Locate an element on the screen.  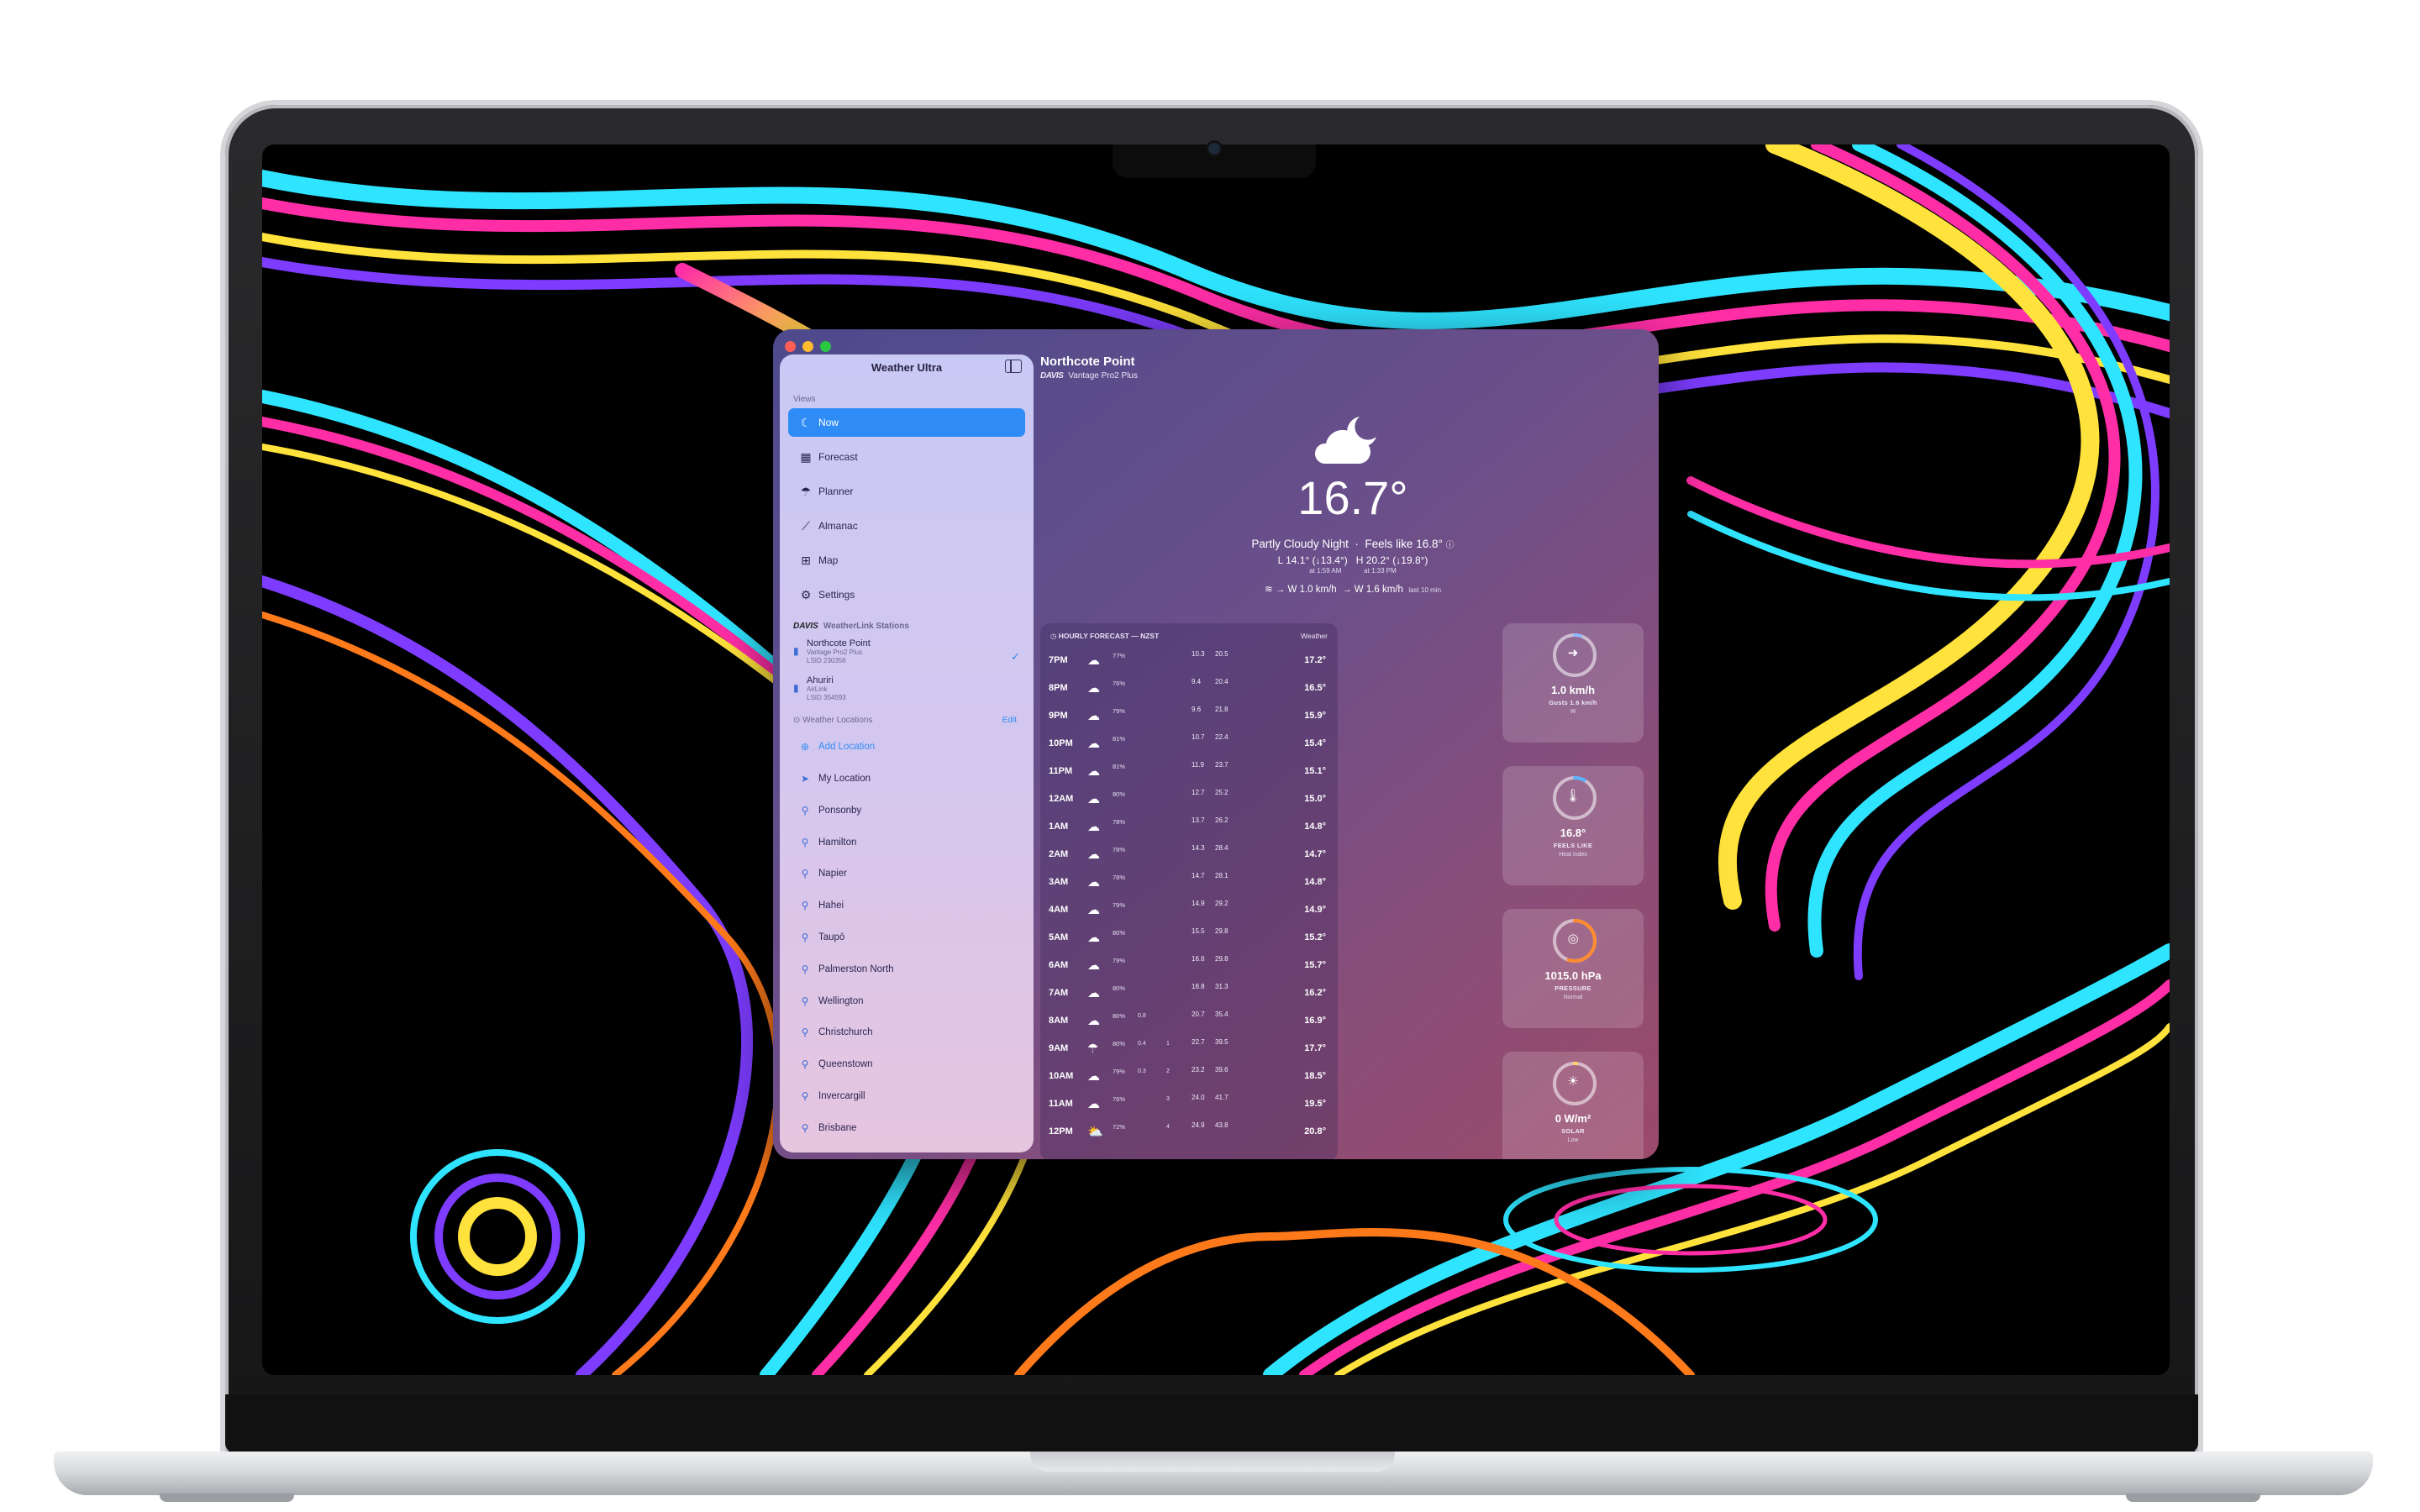
pressure-tile: ◎ 1015.0 hPa PRESSURE Normal is located at coordinates (1573, 968).